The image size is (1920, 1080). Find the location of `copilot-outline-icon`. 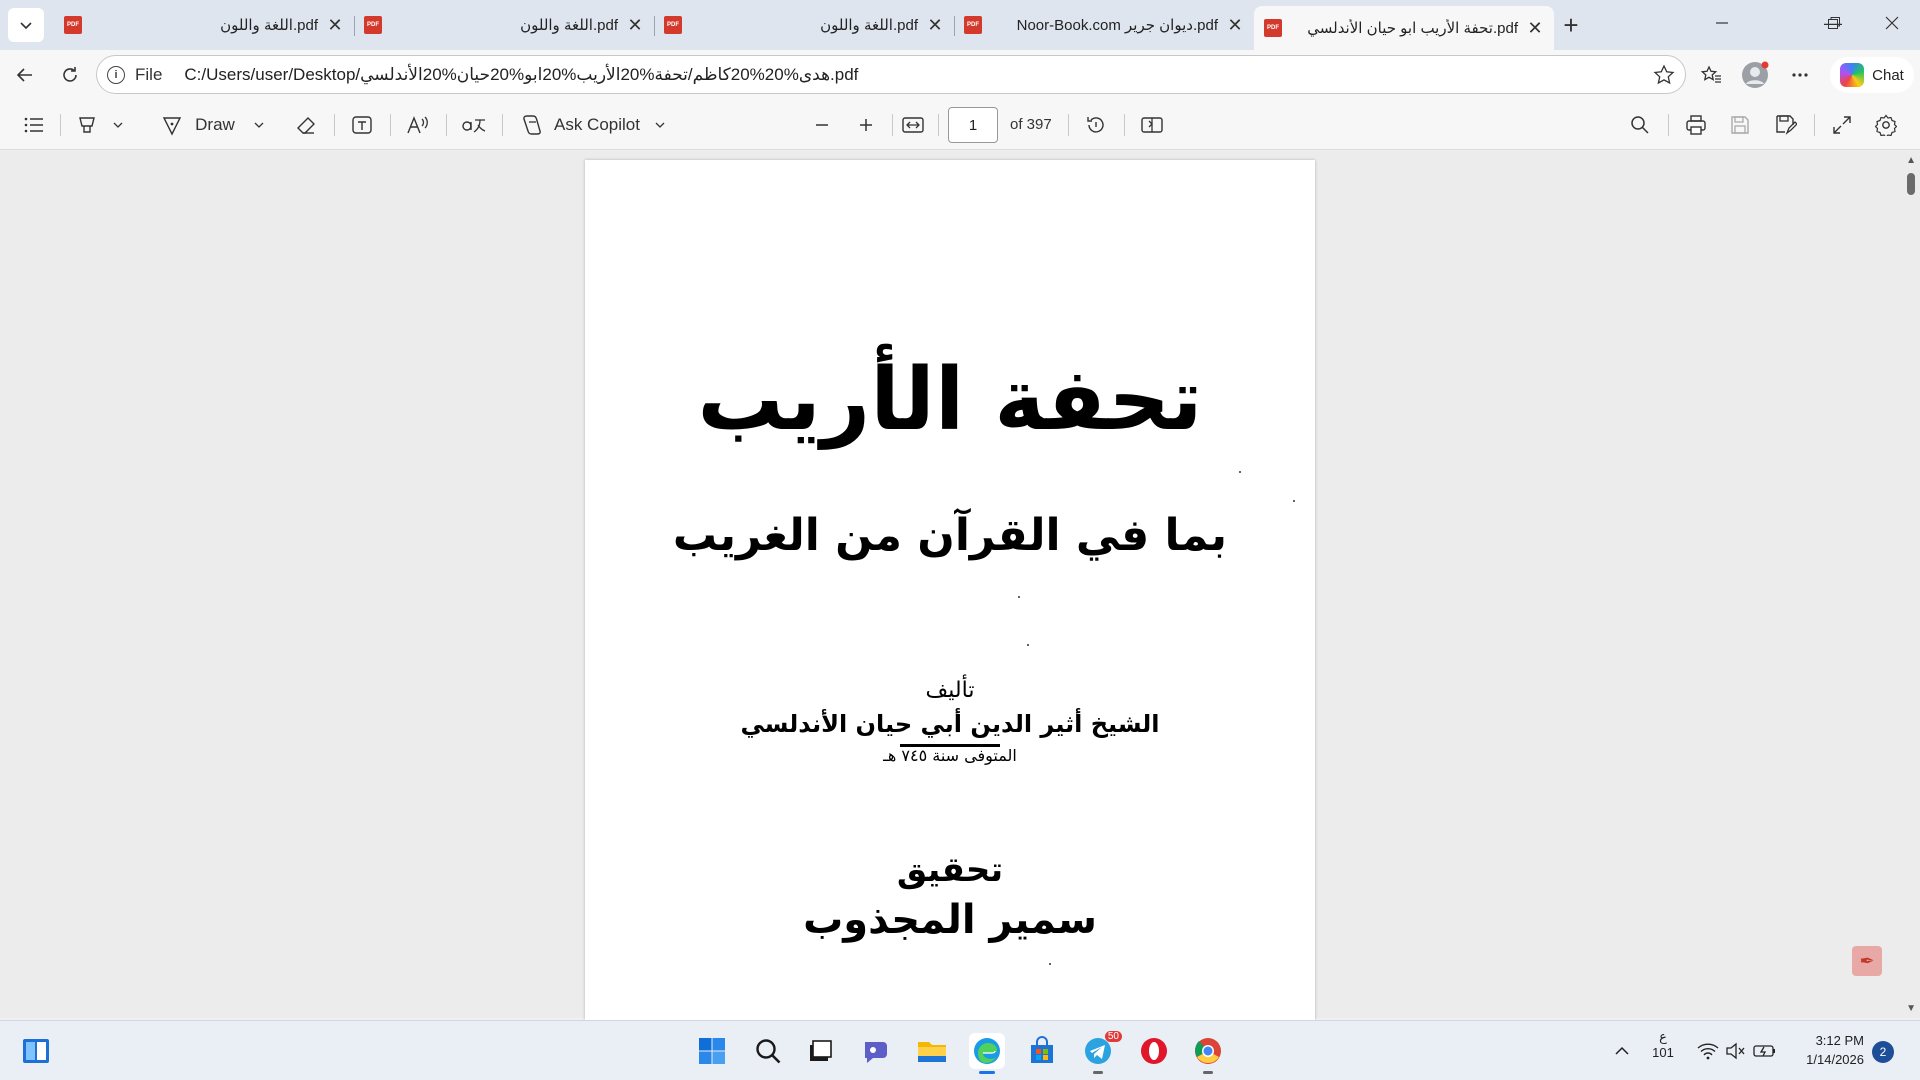

copilot-outline-icon is located at coordinates (532, 125).